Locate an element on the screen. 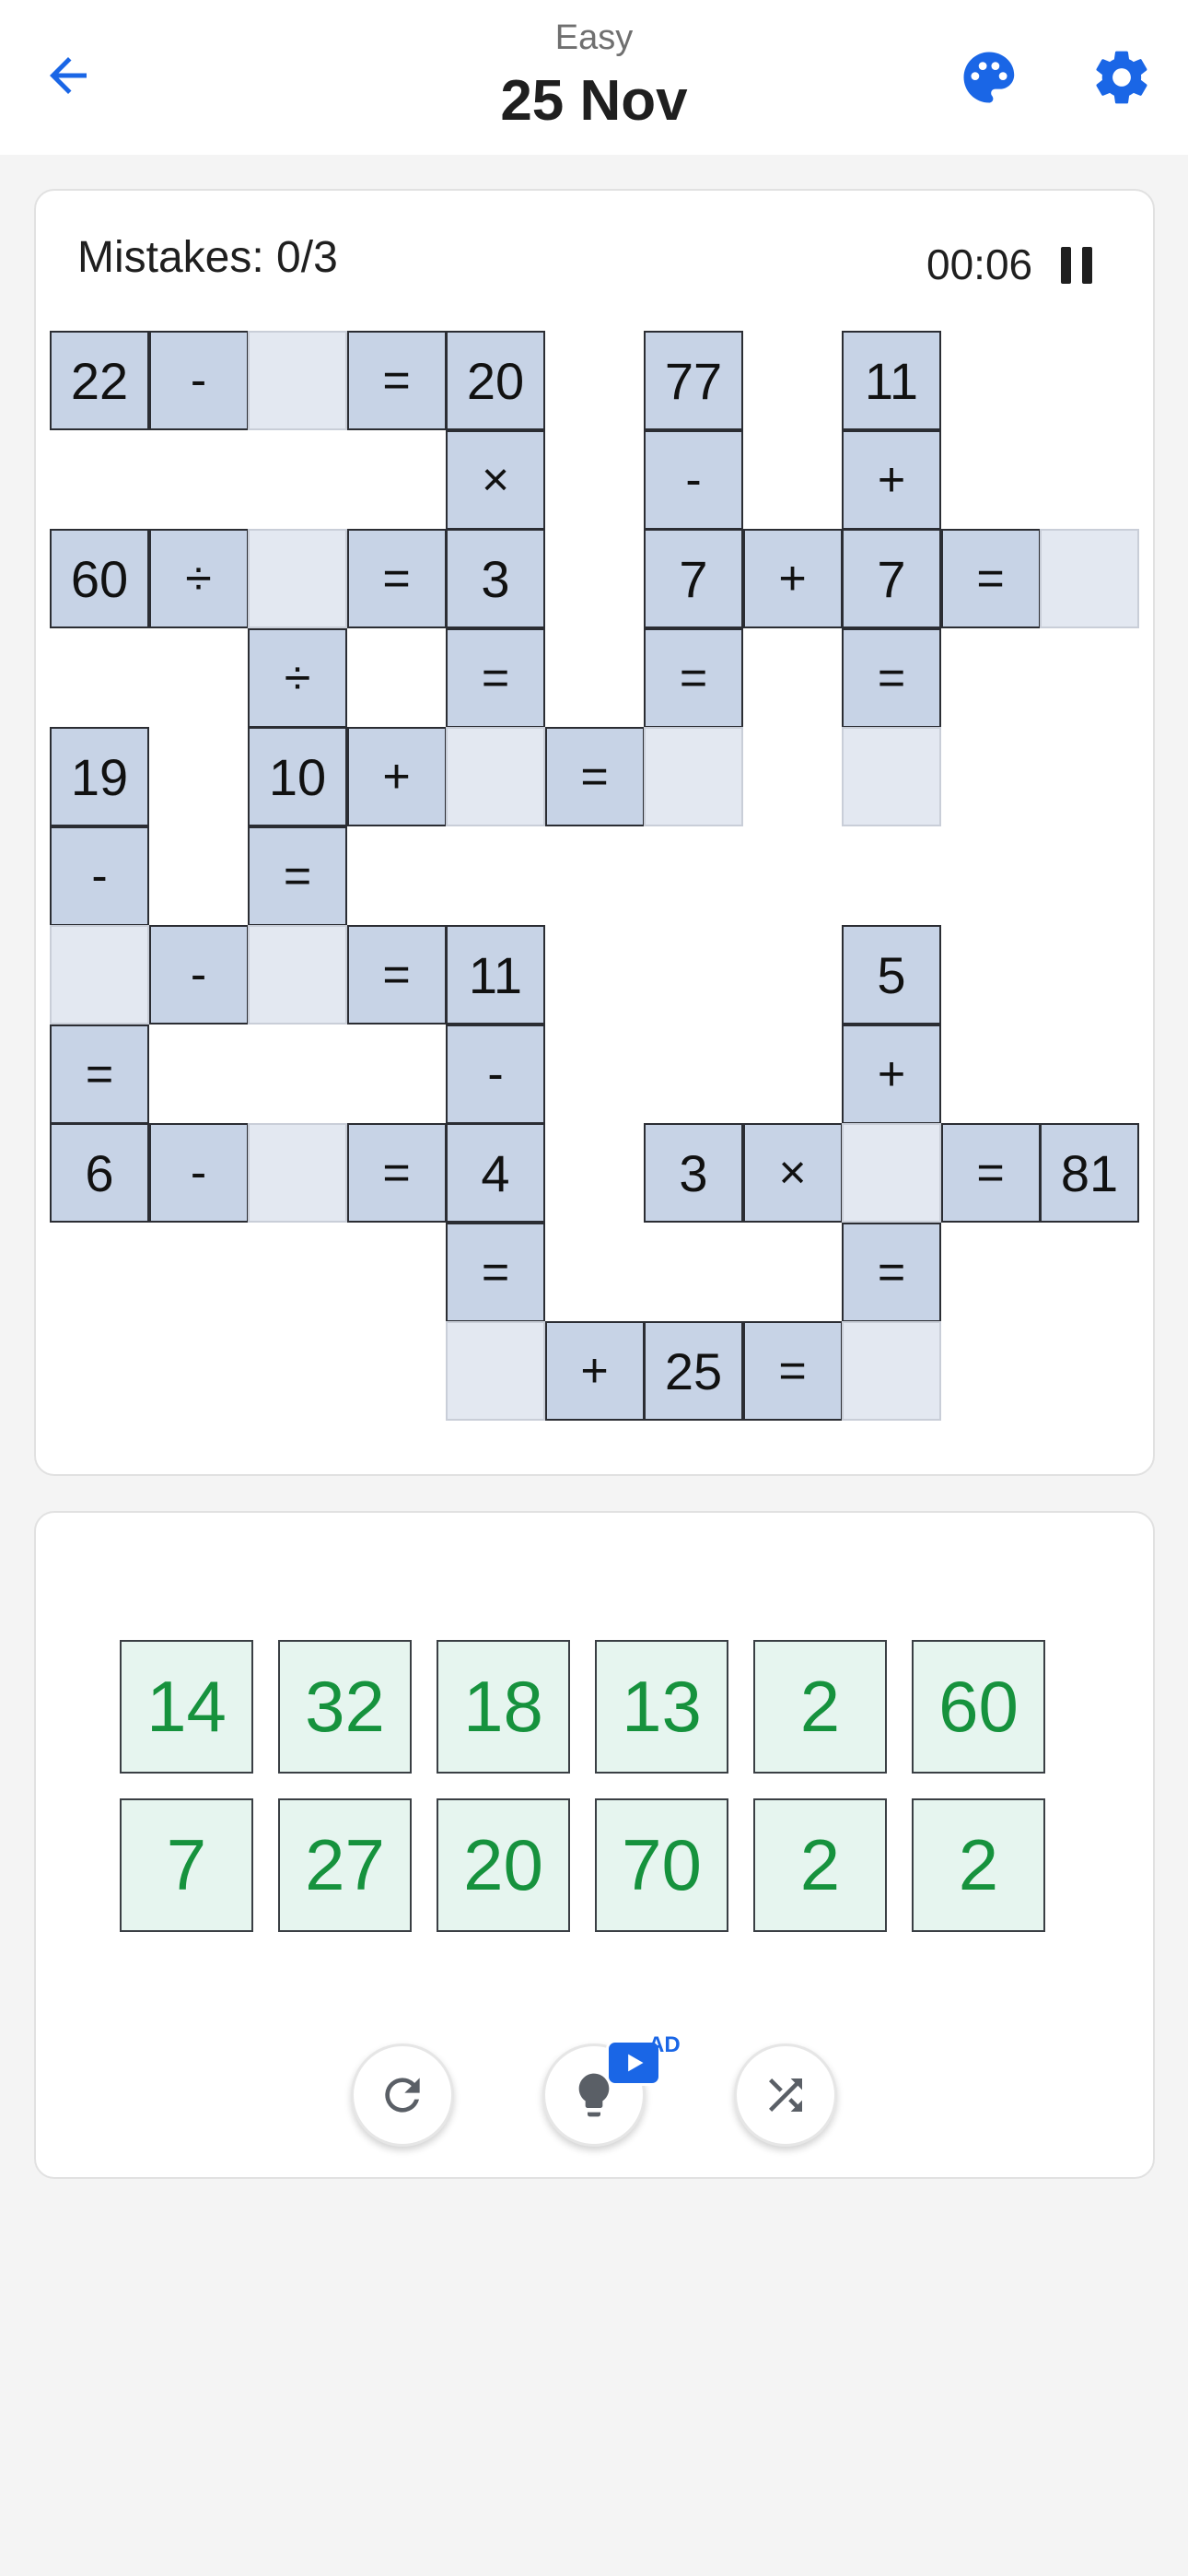 The image size is (1188, 2576). settings-button is located at coordinates (1122, 77).